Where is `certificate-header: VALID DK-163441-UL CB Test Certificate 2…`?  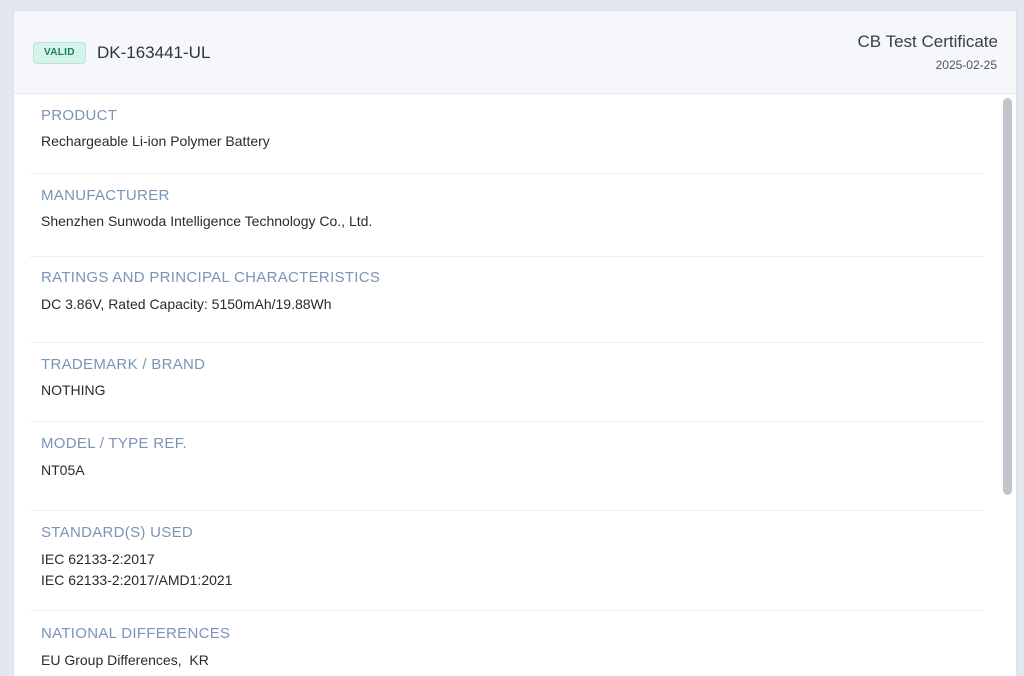 certificate-header: VALID DK-163441-UL CB Test Certificate 2… is located at coordinates (515, 52).